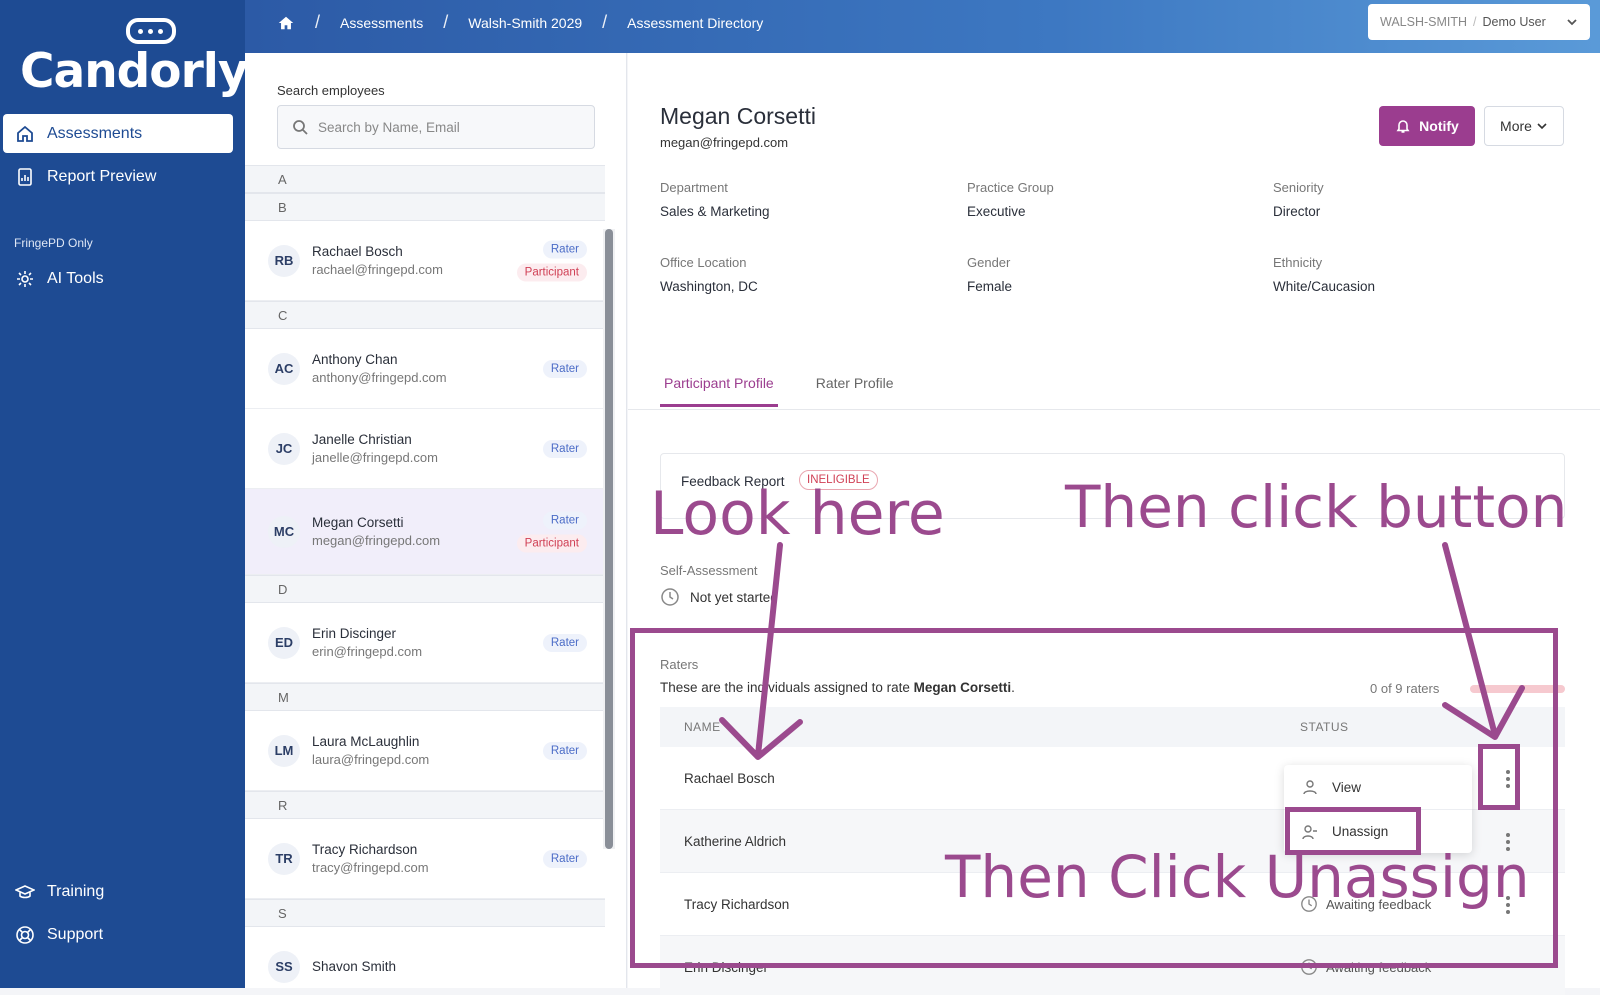  I want to click on field-department: Department Sales & Marketing, so click(715, 199).